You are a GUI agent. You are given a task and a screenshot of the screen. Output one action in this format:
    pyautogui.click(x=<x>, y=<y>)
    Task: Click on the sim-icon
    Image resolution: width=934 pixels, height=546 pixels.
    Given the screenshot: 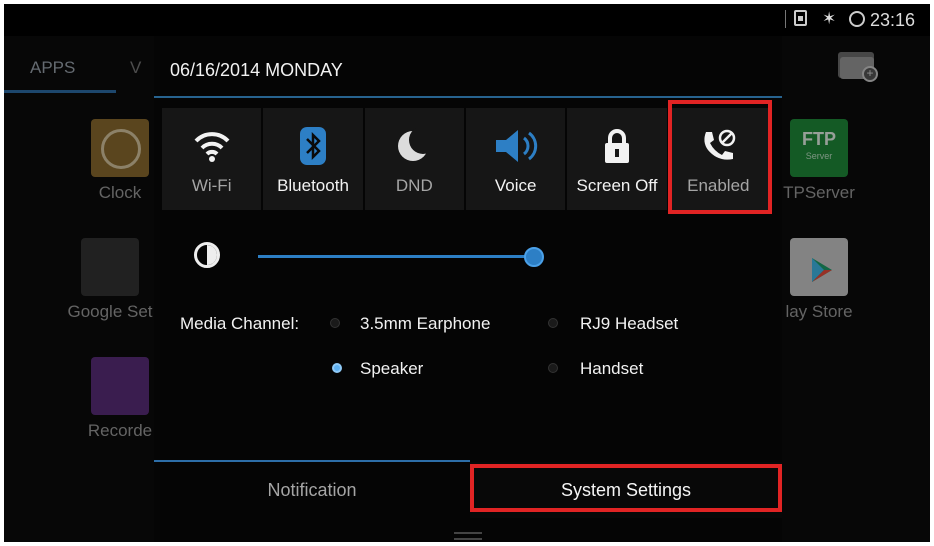 What is the action you would take?
    pyautogui.click(x=800, y=18)
    